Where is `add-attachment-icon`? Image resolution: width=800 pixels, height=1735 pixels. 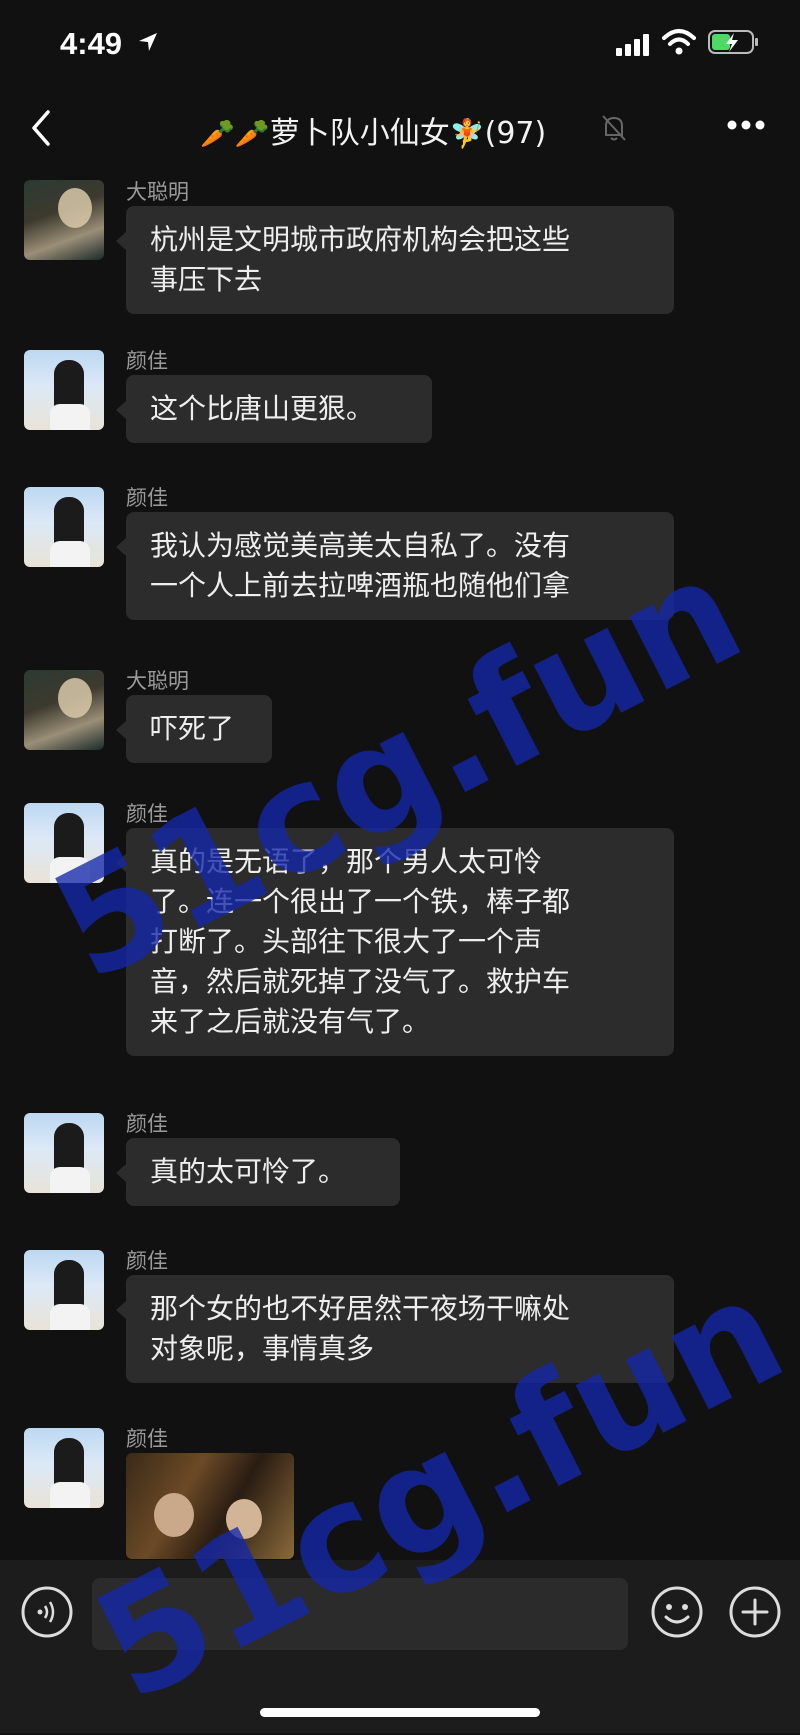 add-attachment-icon is located at coordinates (755, 1614).